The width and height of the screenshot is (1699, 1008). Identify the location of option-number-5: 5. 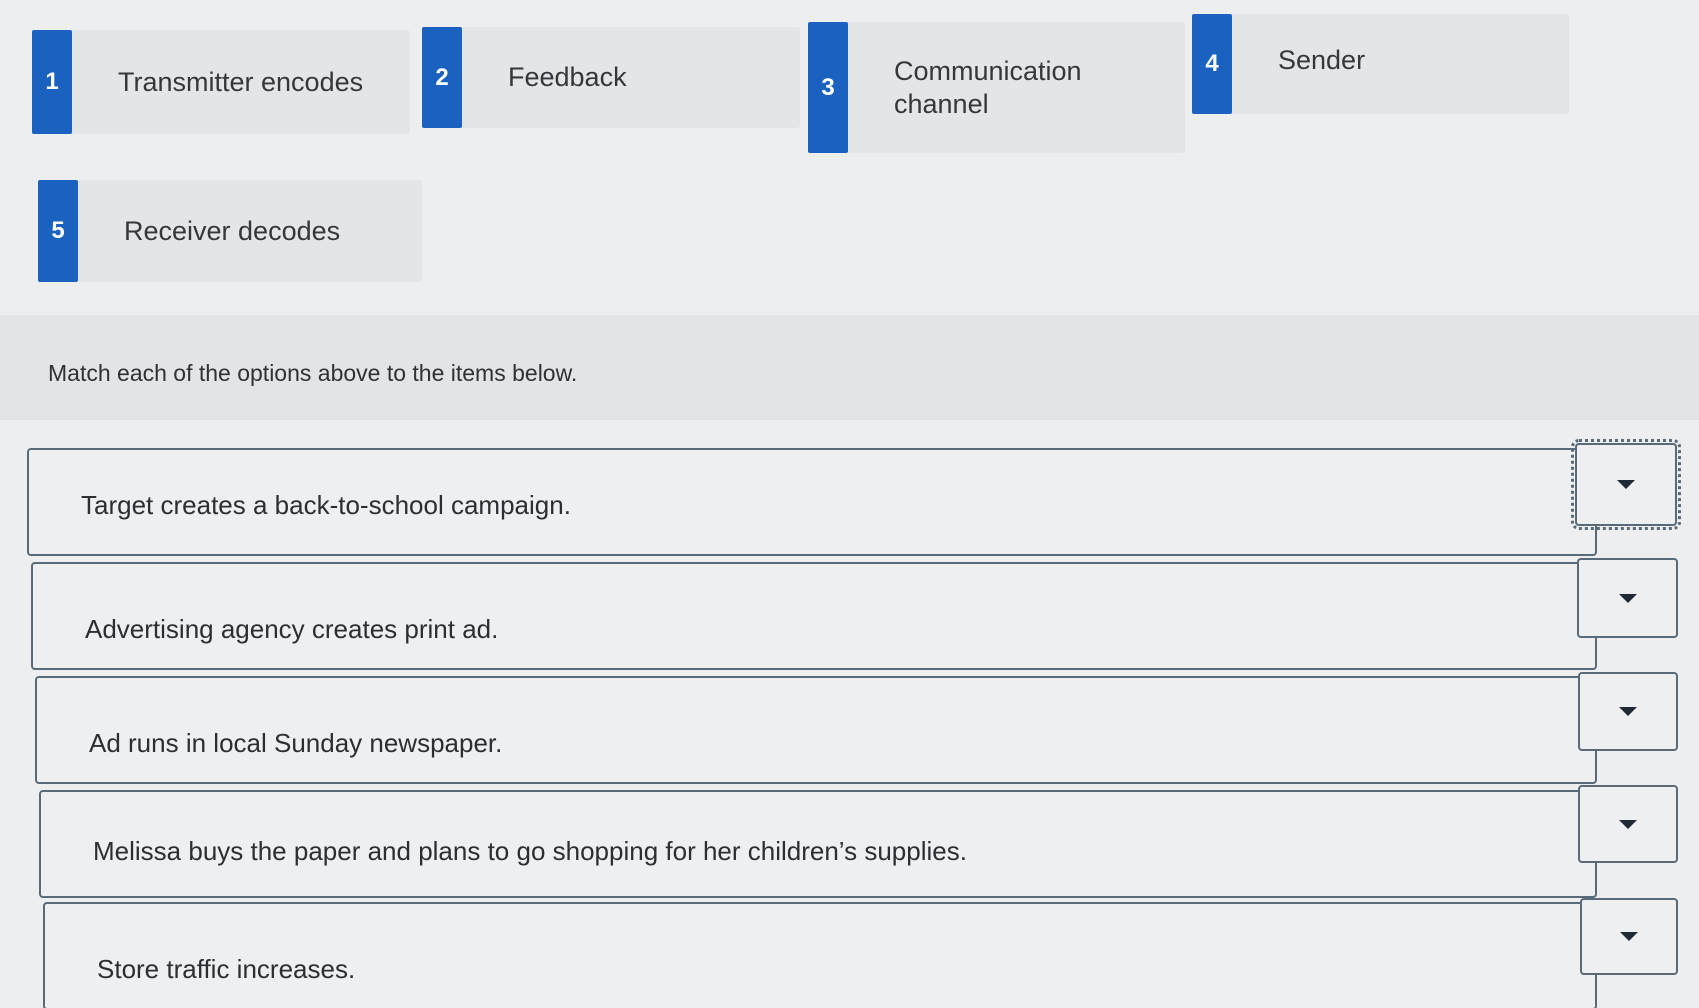
(58, 231).